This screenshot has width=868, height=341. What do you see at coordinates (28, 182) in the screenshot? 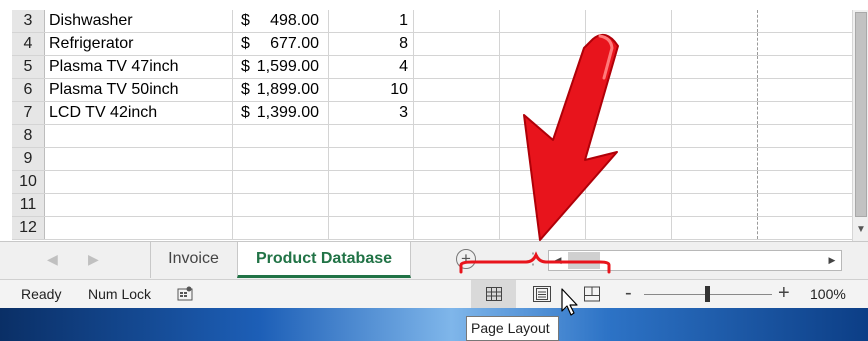
I see `row-header: 10` at bounding box center [28, 182].